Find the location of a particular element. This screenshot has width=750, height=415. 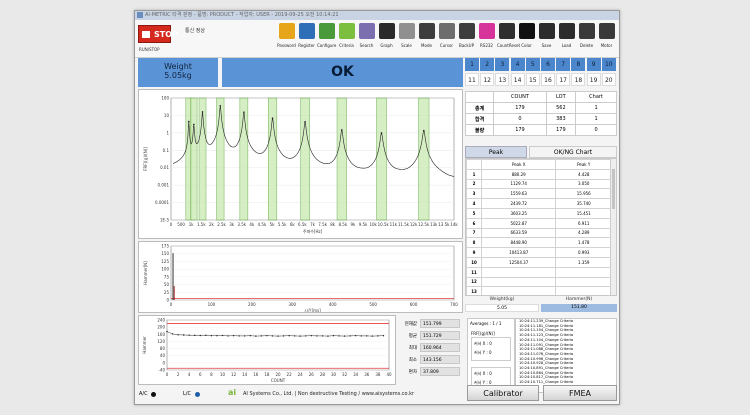

scale-tool-button: Scale is located at coordinates (406, 38).